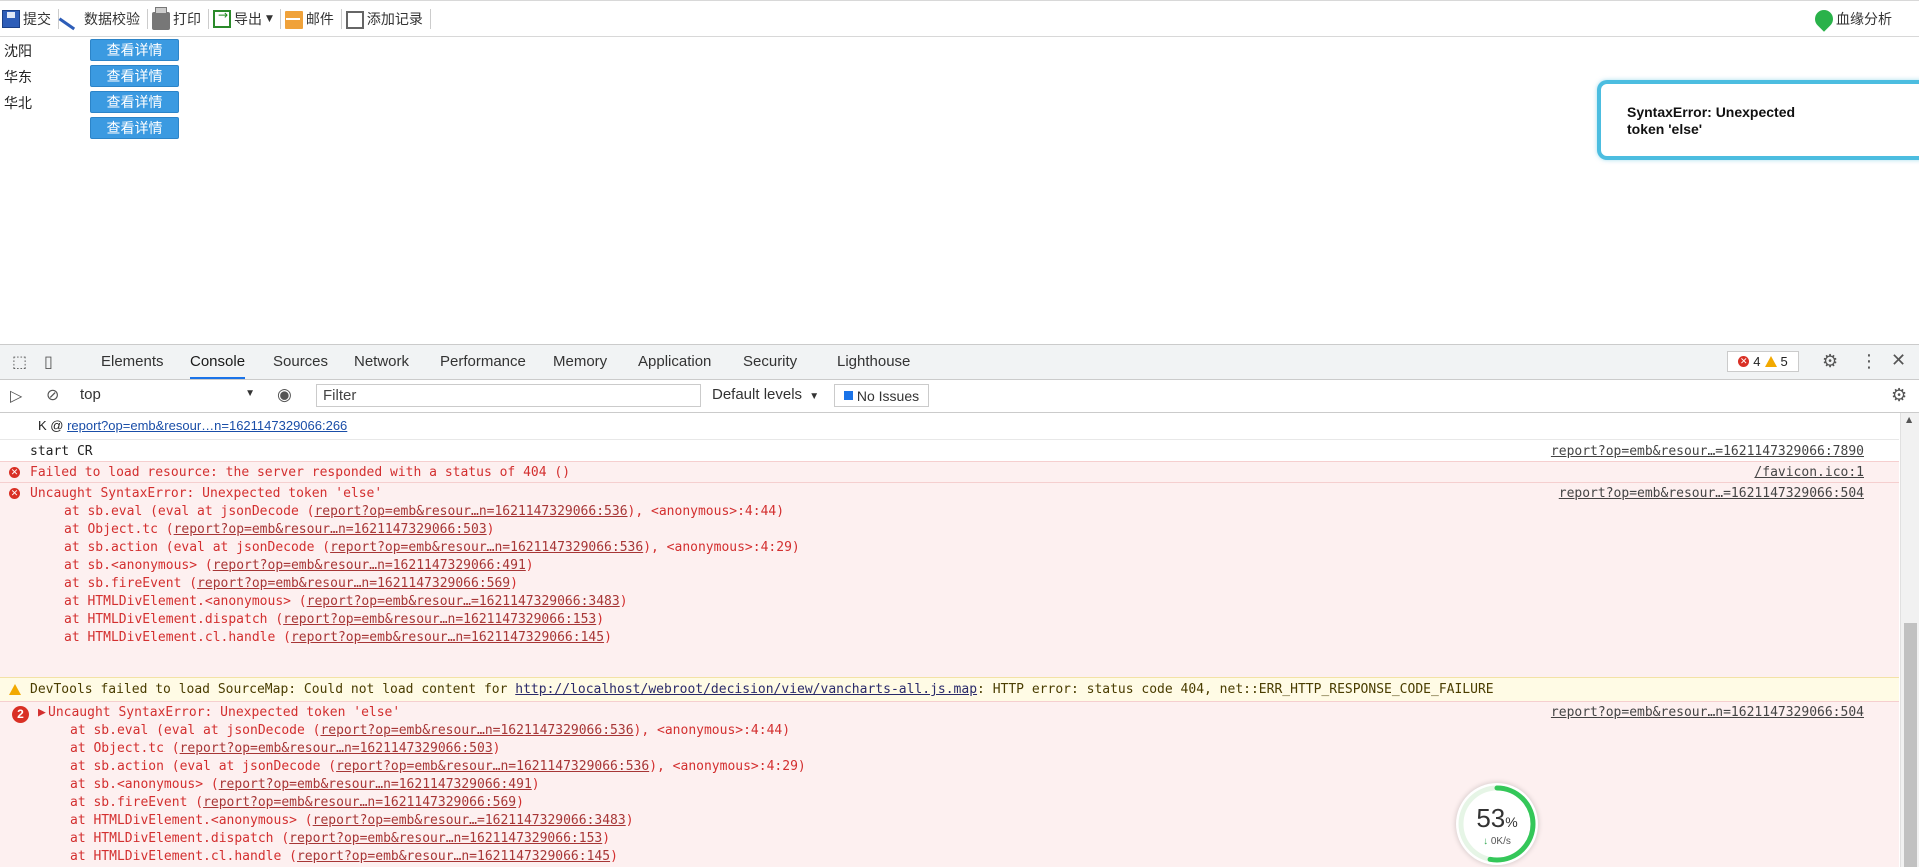 The width and height of the screenshot is (1919, 867). What do you see at coordinates (300, 362) in the screenshot?
I see `tab-sources: Sources` at bounding box center [300, 362].